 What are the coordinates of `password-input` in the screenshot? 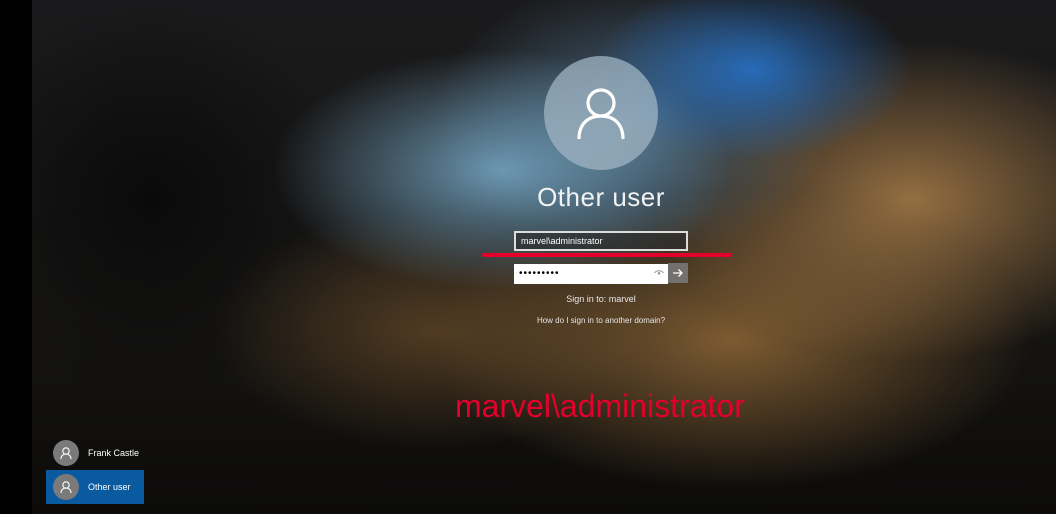 It's located at (591, 273).